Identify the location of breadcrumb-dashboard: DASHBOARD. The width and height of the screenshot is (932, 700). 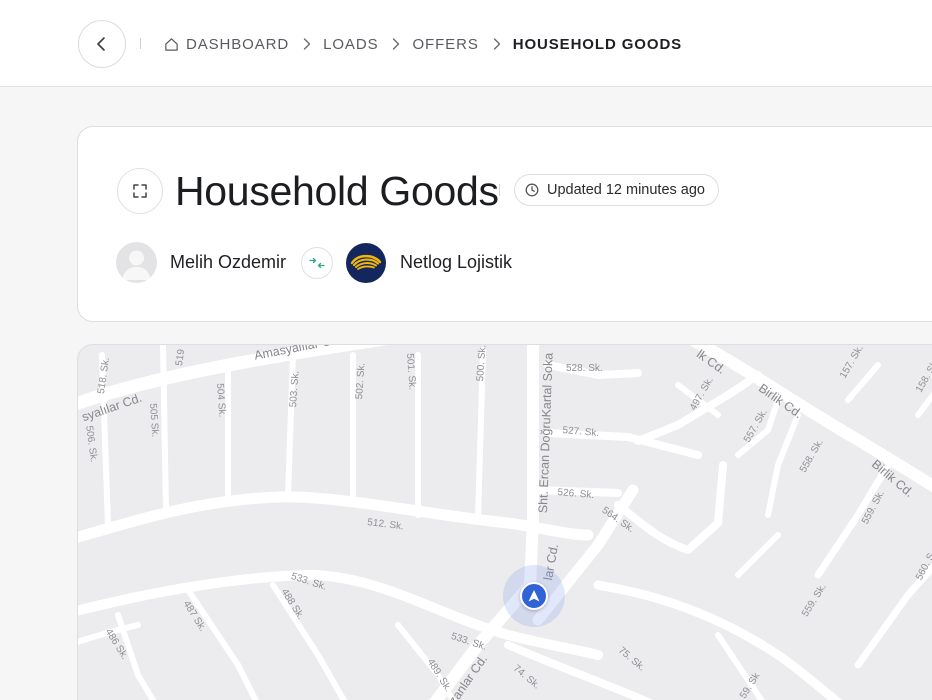
(226, 44).